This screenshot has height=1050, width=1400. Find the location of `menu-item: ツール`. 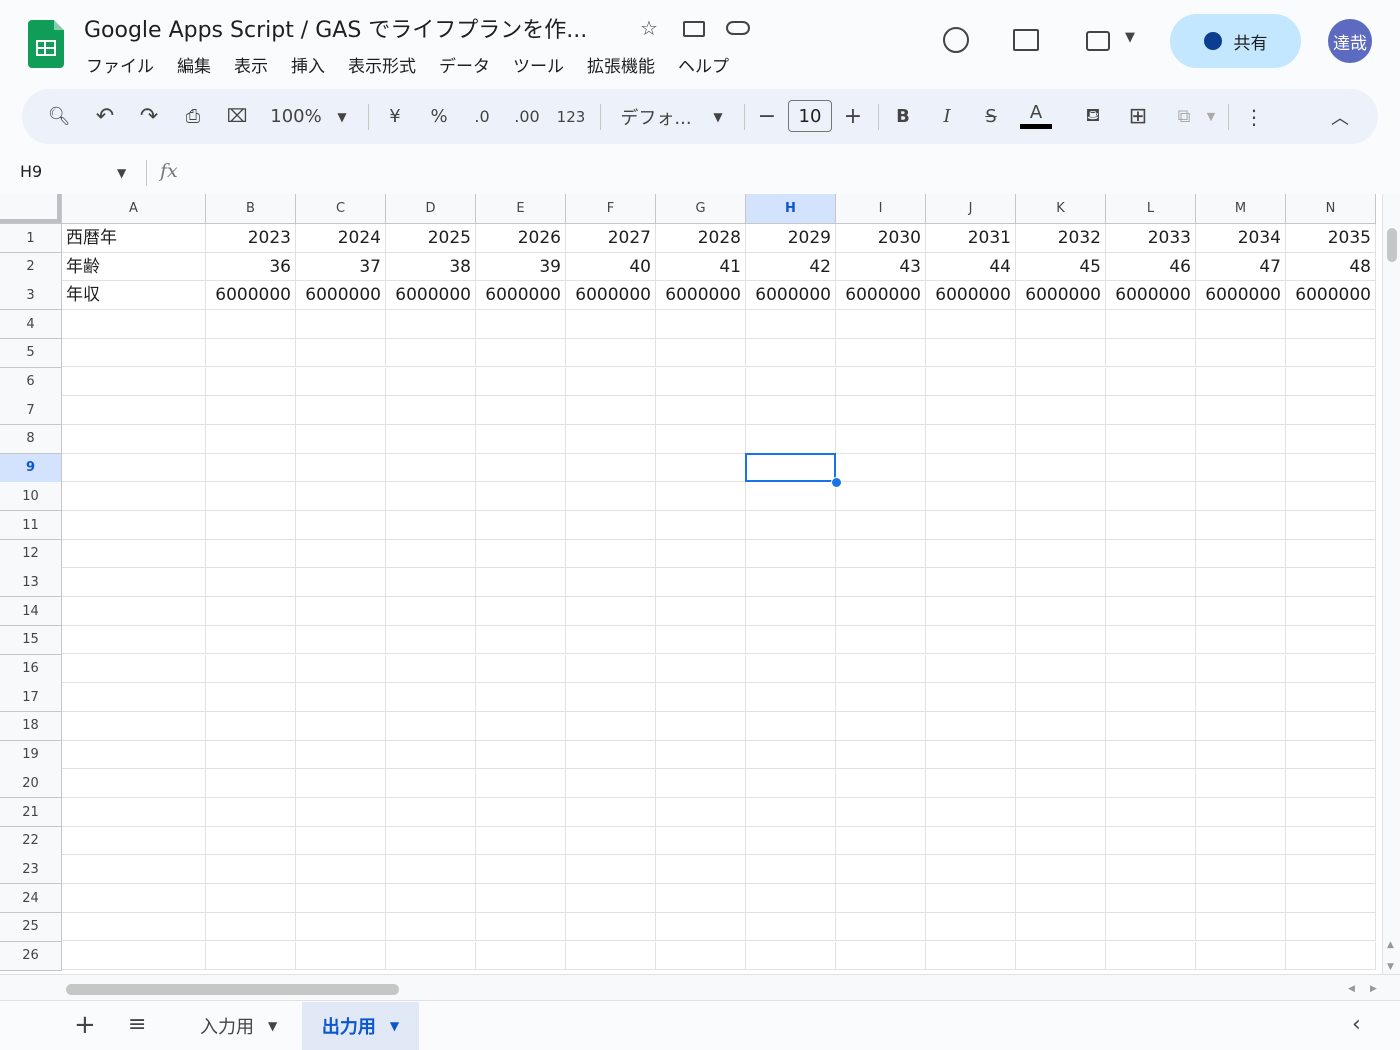

menu-item: ツール is located at coordinates (538, 64).